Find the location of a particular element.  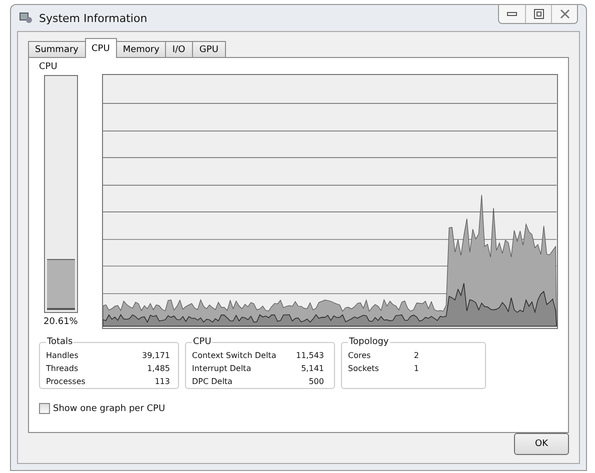

tab: I/O is located at coordinates (179, 49).